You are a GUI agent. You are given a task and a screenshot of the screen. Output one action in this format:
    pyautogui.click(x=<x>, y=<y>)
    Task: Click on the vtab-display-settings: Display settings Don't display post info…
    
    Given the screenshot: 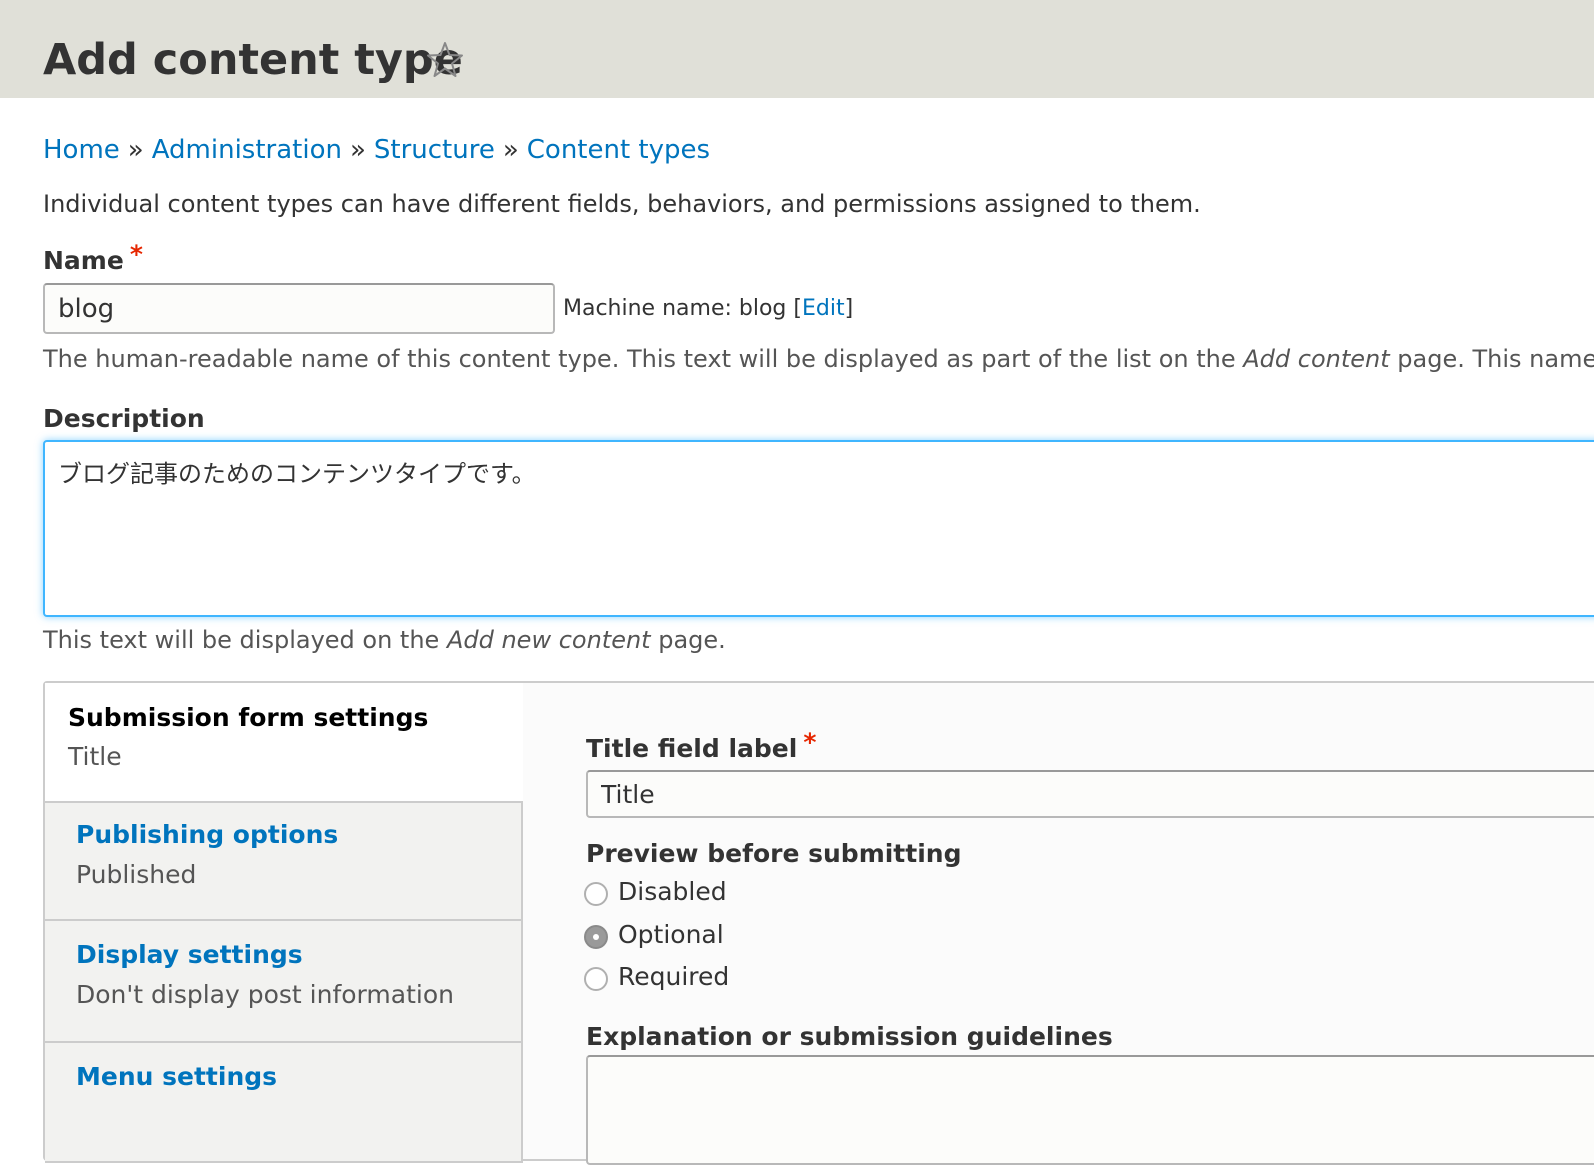 What is the action you would take?
    pyautogui.click(x=283, y=982)
    